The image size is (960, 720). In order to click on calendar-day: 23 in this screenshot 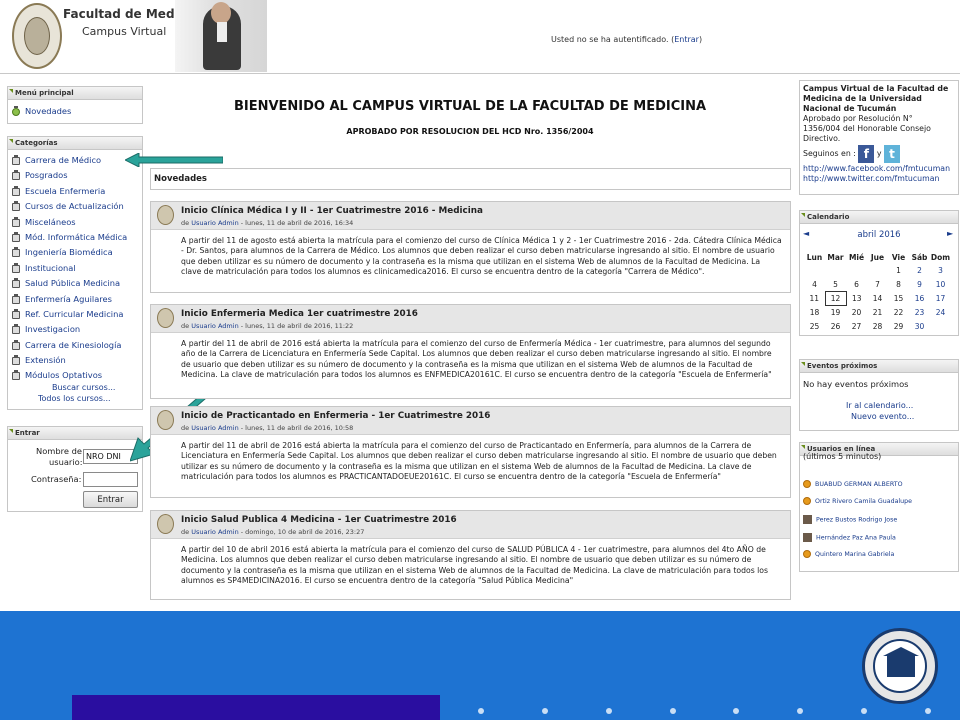, I will do `click(919, 312)`.